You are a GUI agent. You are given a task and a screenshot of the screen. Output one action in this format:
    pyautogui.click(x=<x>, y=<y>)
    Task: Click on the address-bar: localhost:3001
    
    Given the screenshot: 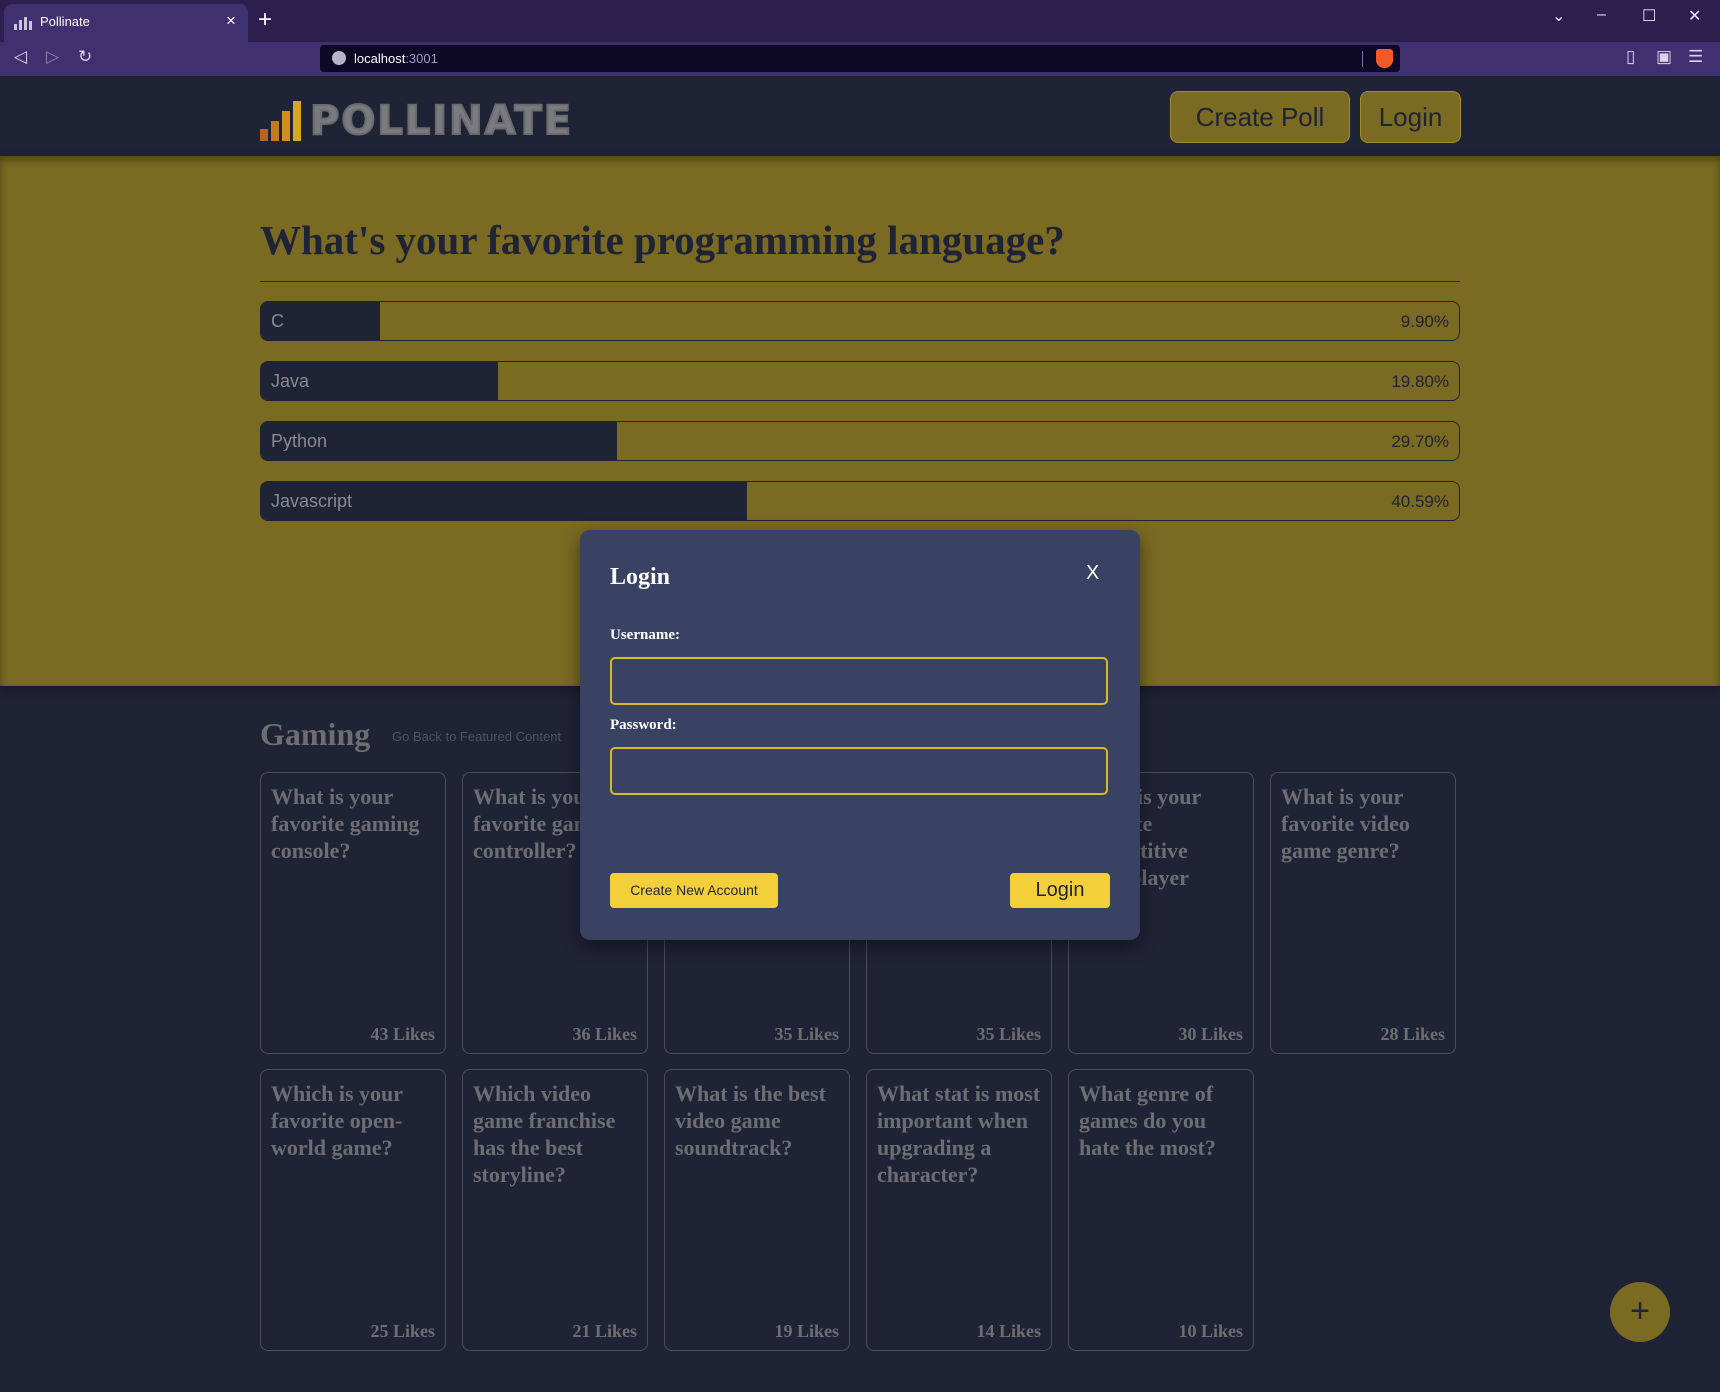 What is the action you would take?
    pyautogui.click(x=860, y=58)
    